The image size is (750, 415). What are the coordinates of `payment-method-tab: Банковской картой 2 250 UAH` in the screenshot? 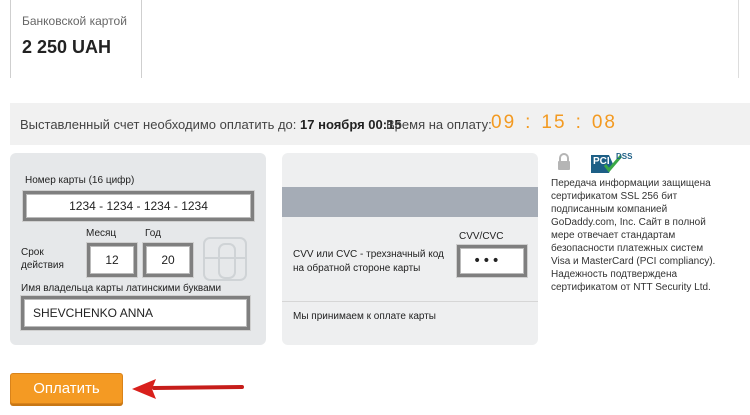 It's located at (76, 39).